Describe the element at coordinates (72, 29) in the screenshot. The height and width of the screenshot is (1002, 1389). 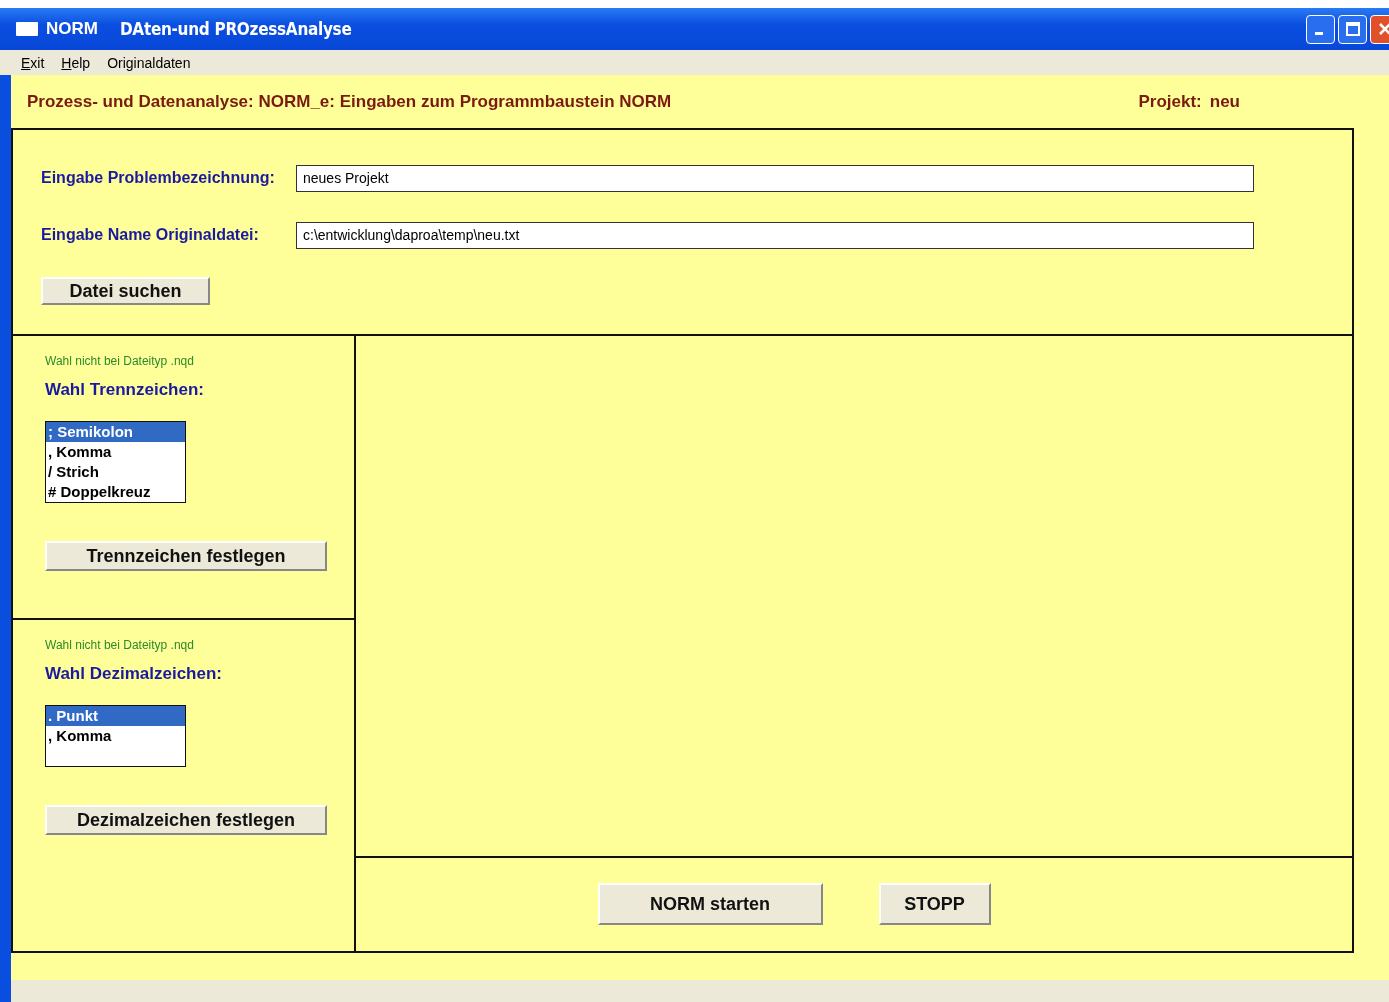
I see `app-name: NORM` at that location.